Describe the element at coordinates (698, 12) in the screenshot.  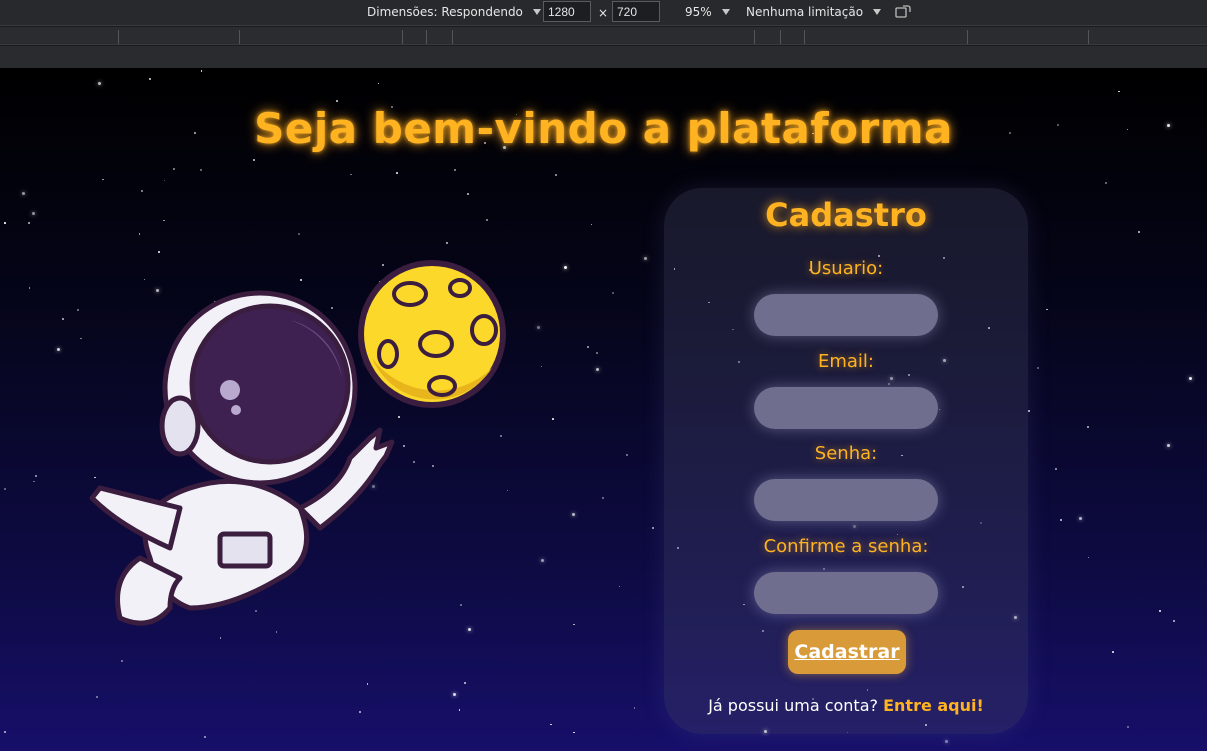
I see `zoom-label: 95%` at that location.